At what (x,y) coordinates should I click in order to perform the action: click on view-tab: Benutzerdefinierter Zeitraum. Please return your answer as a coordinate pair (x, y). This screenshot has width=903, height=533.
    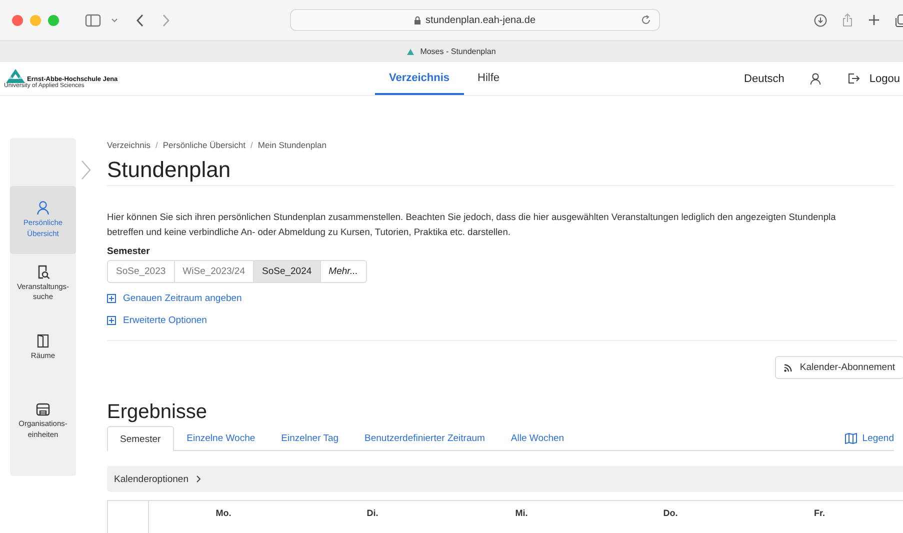
    Looking at the image, I should click on (425, 438).